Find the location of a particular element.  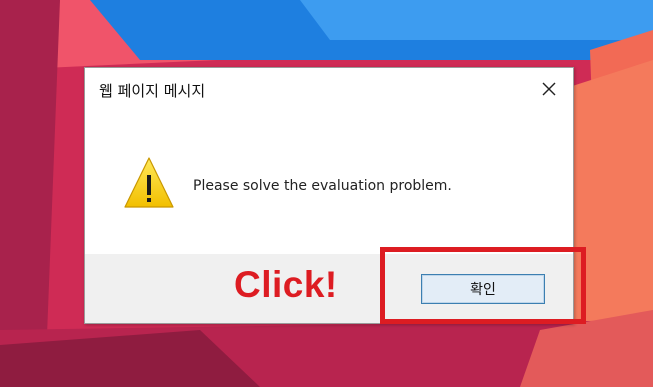

dialog-title: 웹 페이지 메시지 is located at coordinates (152, 91).